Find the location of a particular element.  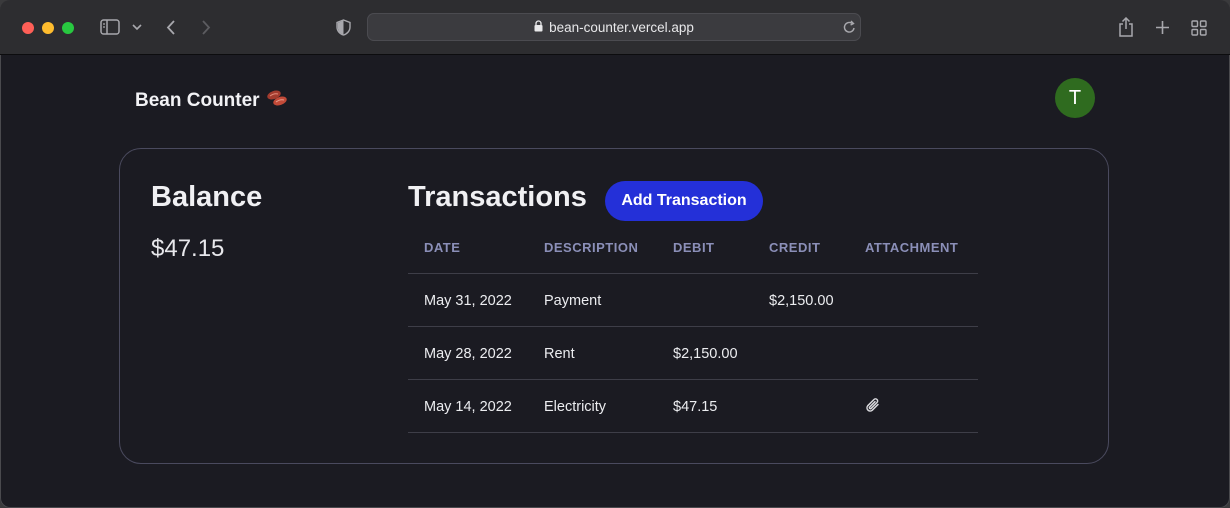

table-header: DATE DESCRIPTION DEBIT CREDIT ATTACHMENT is located at coordinates (693, 247).